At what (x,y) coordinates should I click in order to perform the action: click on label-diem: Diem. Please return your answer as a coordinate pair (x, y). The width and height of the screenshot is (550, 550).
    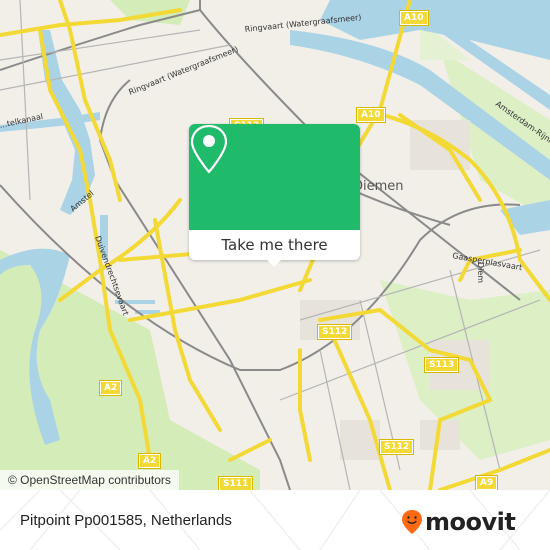
    Looking at the image, I should click on (480, 272).